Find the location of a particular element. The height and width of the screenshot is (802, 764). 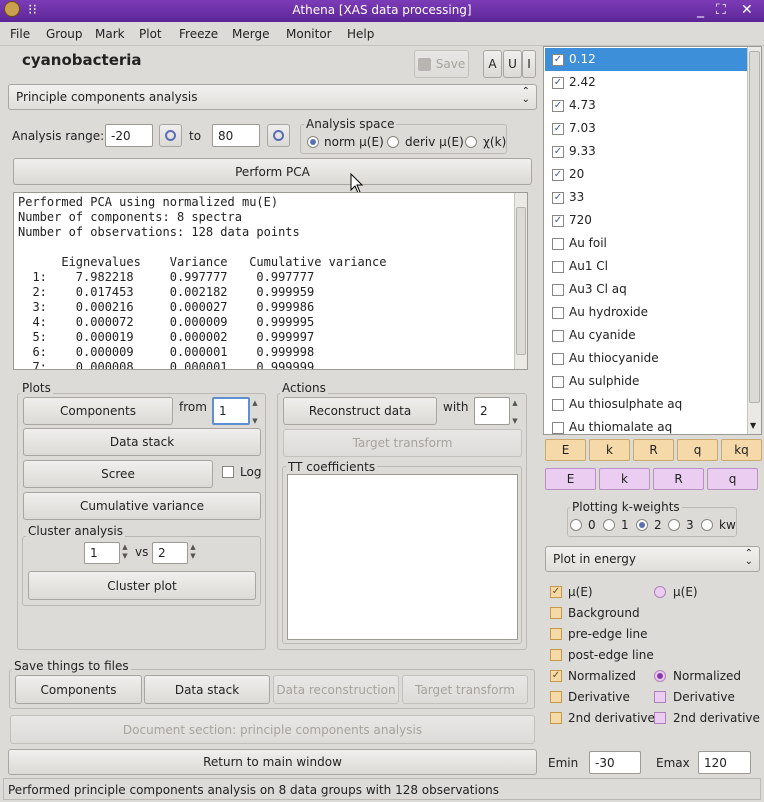

return-main-button: Return to main window is located at coordinates (272, 762).